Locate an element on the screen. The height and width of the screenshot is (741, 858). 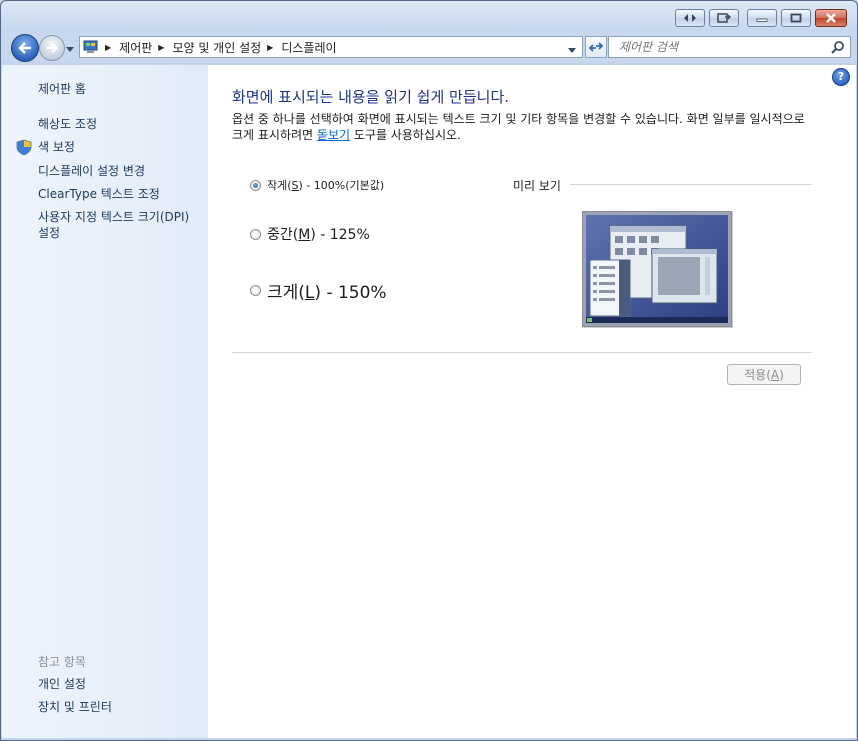
close-icon is located at coordinates (831, 18).